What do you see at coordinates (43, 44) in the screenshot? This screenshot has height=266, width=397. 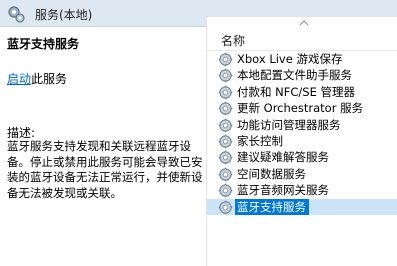 I see `service-name: 蓝牙支持服务` at bounding box center [43, 44].